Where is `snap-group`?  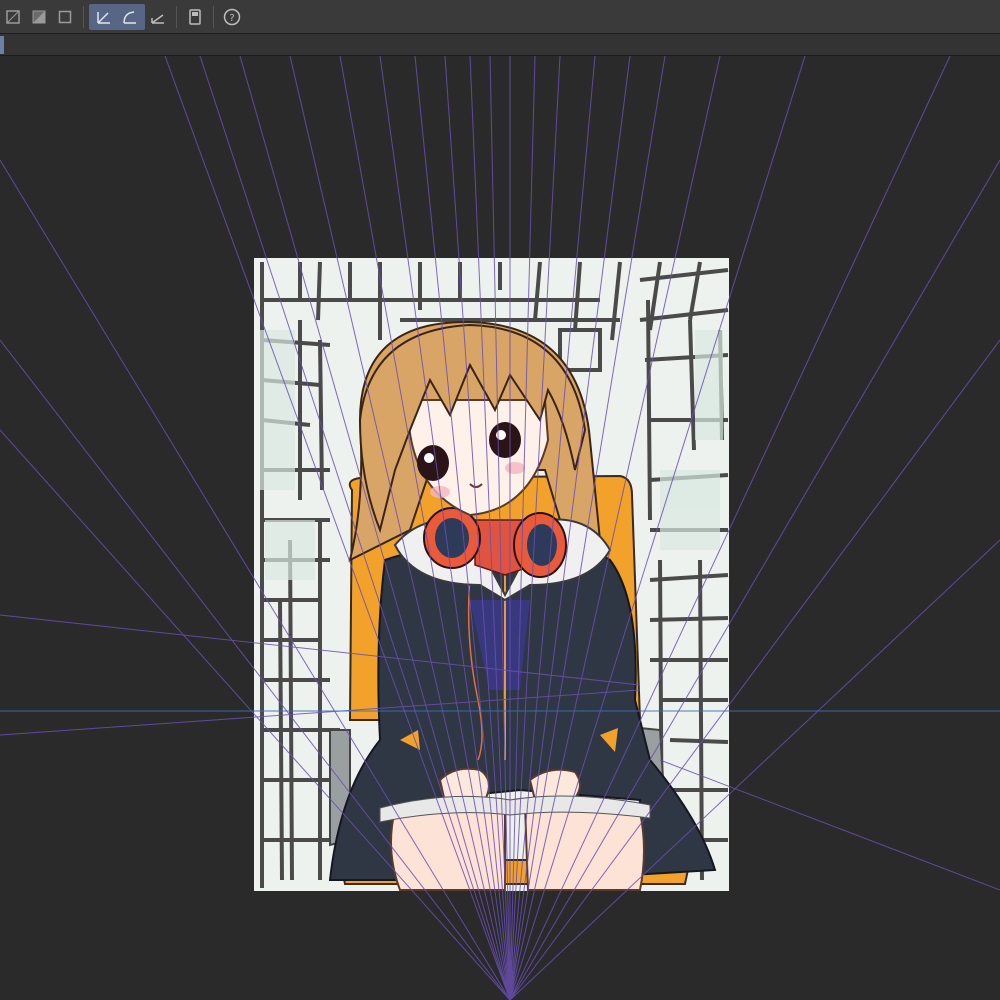
snap-group is located at coordinates (117, 16).